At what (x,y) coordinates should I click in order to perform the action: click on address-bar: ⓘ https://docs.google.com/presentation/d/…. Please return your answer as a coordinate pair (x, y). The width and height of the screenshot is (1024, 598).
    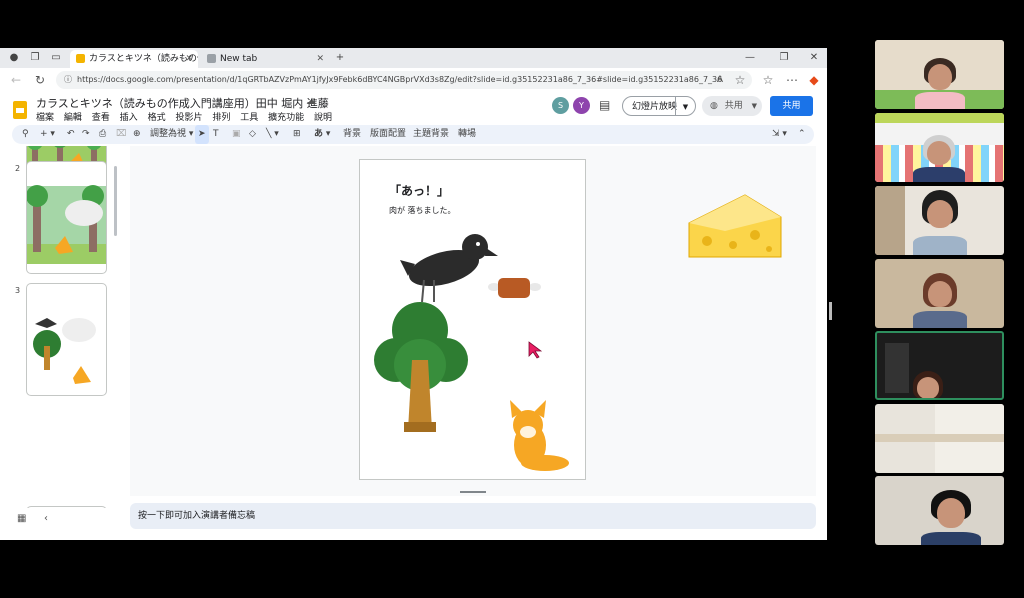
    Looking at the image, I should click on (404, 80).